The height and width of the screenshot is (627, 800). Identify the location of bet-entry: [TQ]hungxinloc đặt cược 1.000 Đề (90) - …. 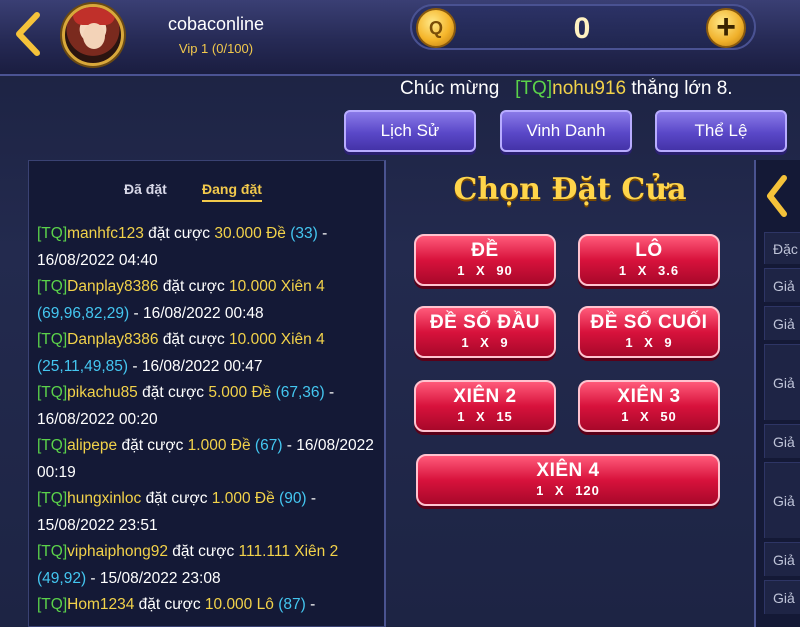
(207, 512).